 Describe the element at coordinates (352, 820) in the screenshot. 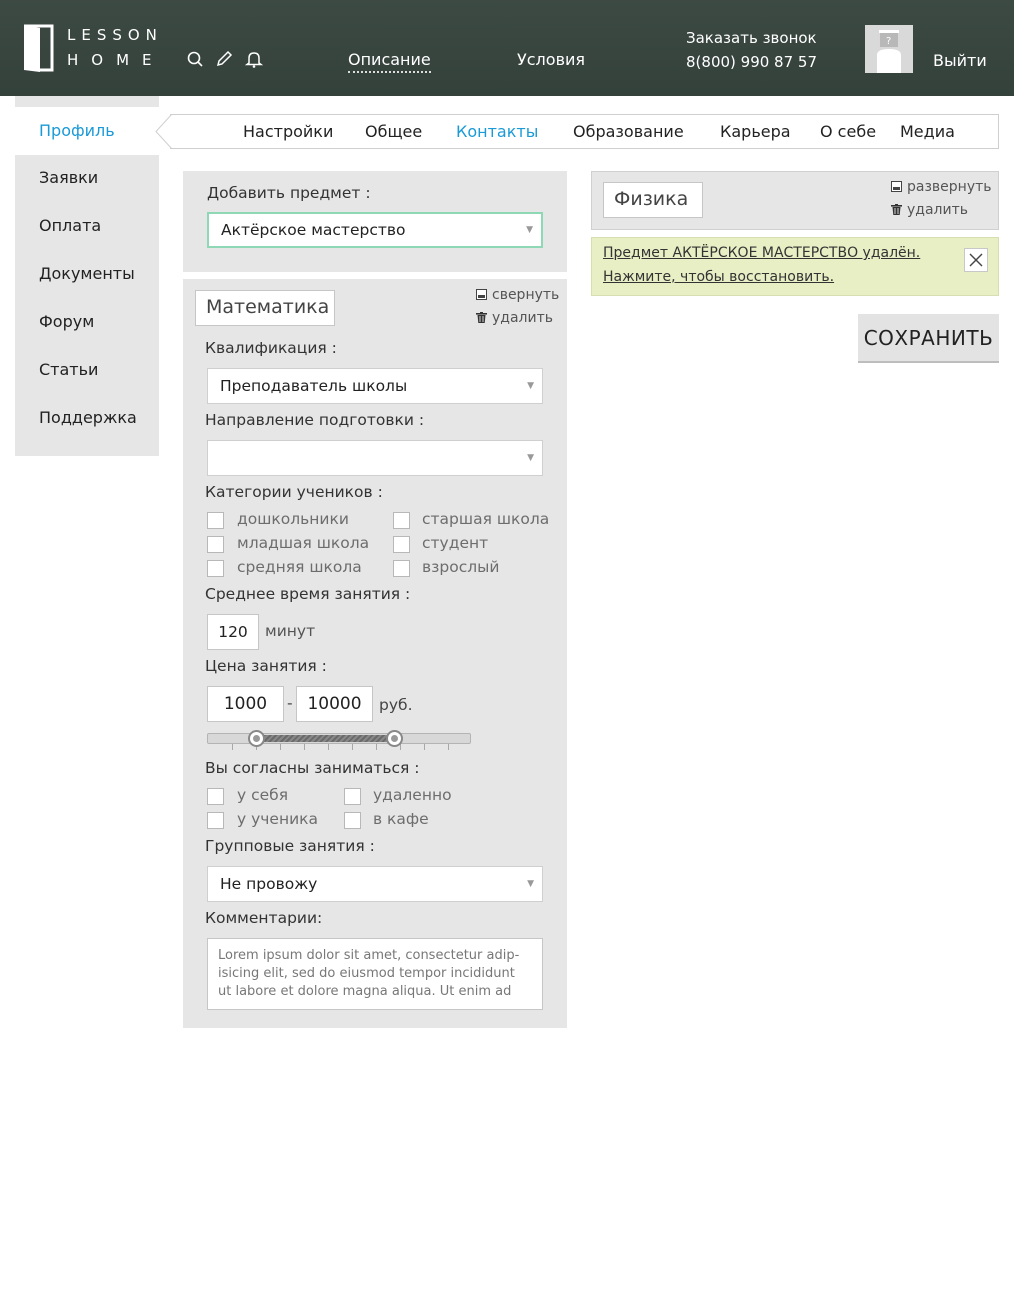

I see `checkbox-cafe` at that location.